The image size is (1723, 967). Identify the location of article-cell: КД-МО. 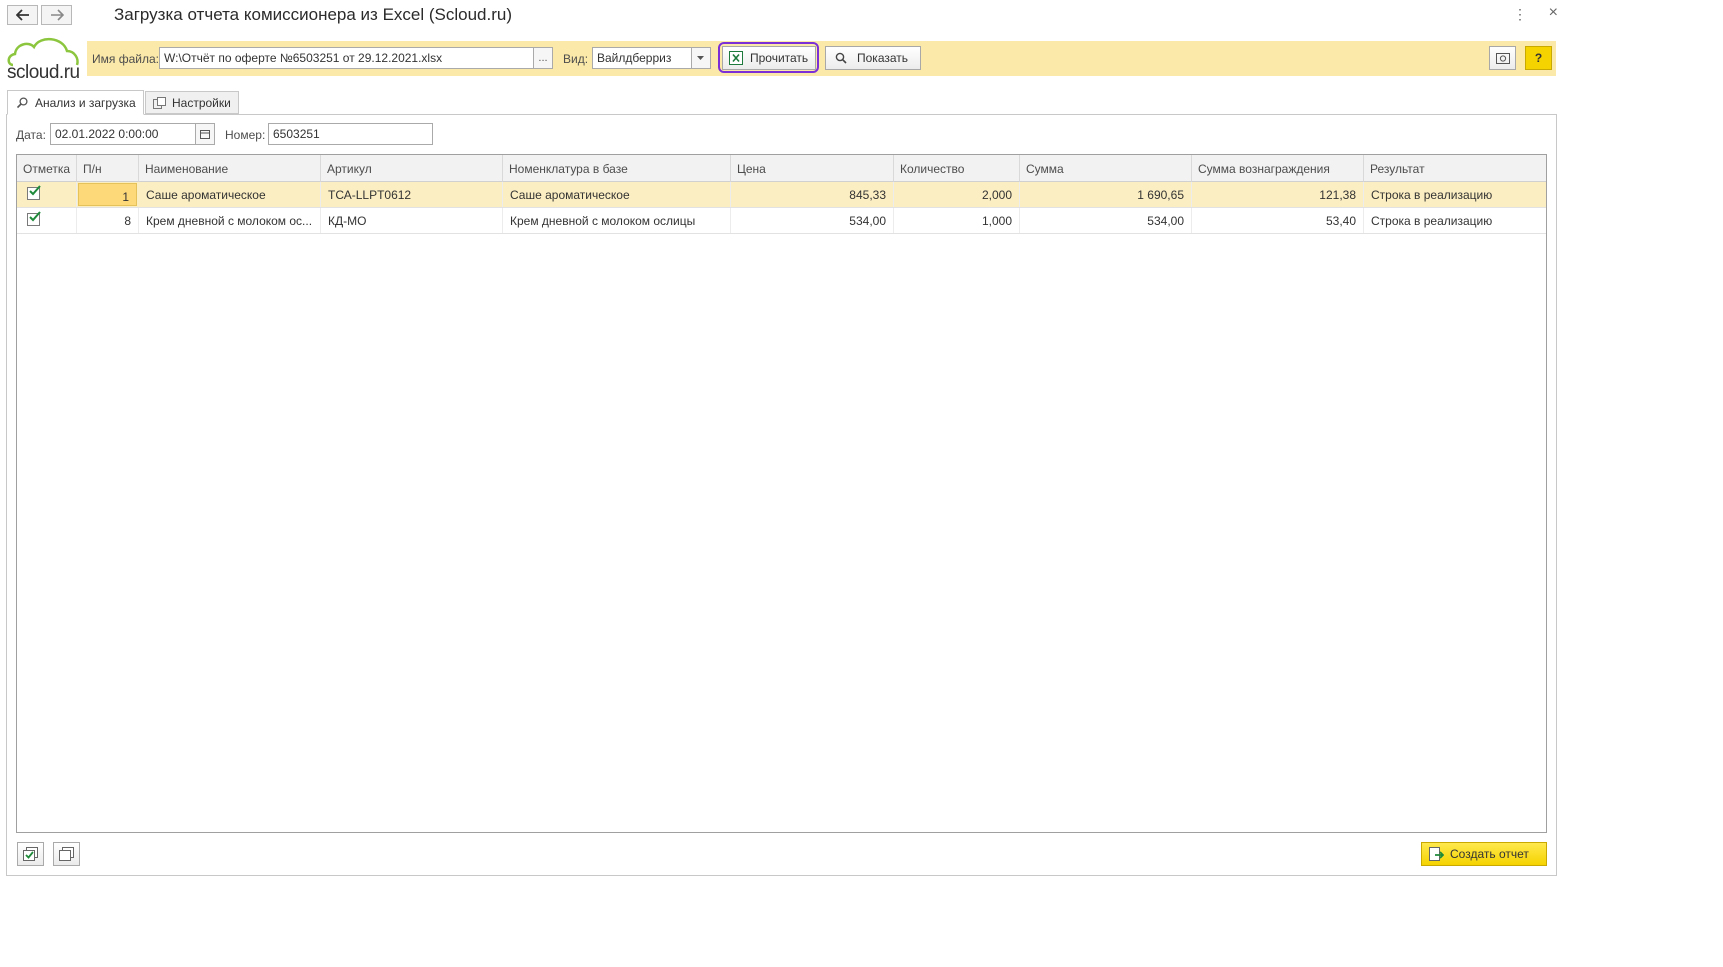
(412, 220).